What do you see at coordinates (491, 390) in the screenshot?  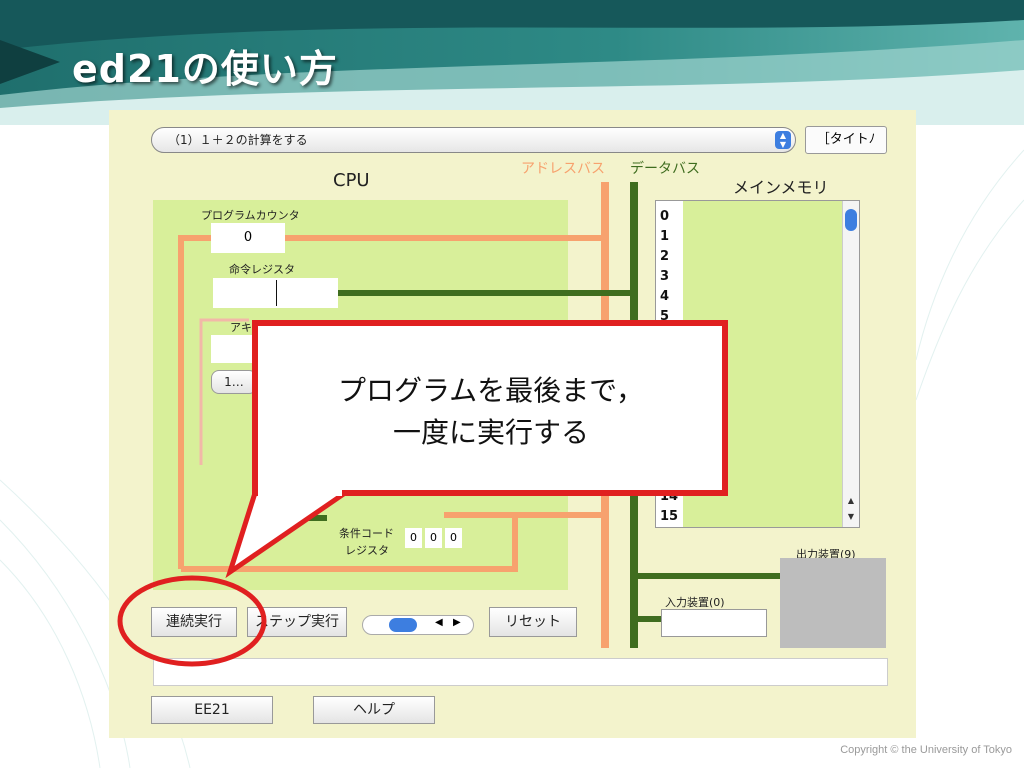 I see `callout-line-1: プログラムを最後まで，` at bounding box center [491, 390].